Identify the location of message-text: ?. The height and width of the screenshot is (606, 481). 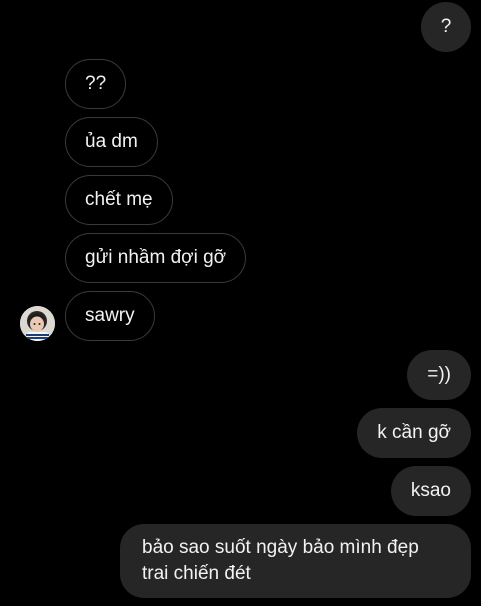
(446, 26).